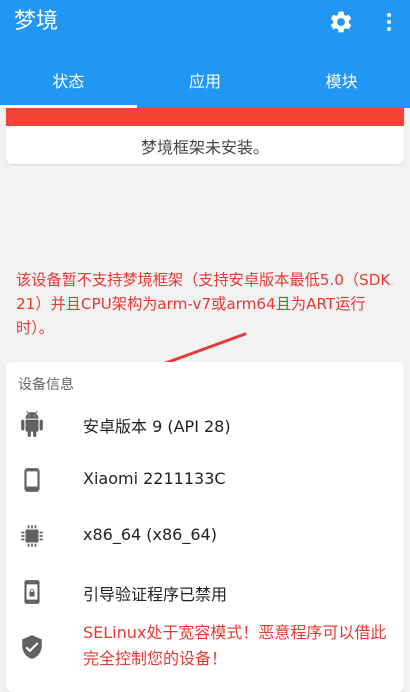 The height and width of the screenshot is (692, 410). What do you see at coordinates (205, 117) in the screenshot?
I see `status-bar` at bounding box center [205, 117].